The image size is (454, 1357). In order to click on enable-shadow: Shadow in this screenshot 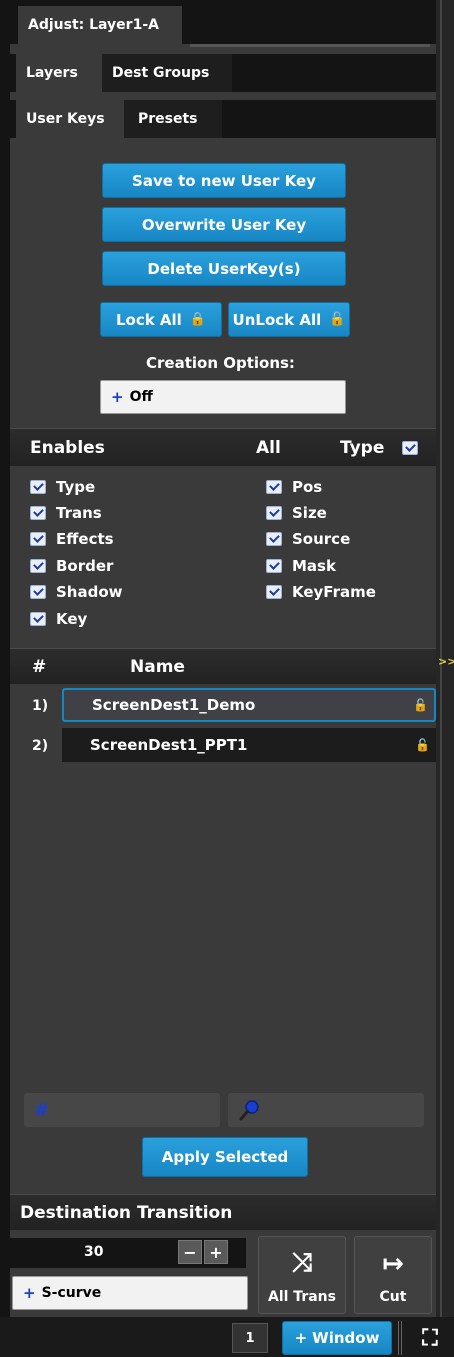, I will do `click(76, 592)`.